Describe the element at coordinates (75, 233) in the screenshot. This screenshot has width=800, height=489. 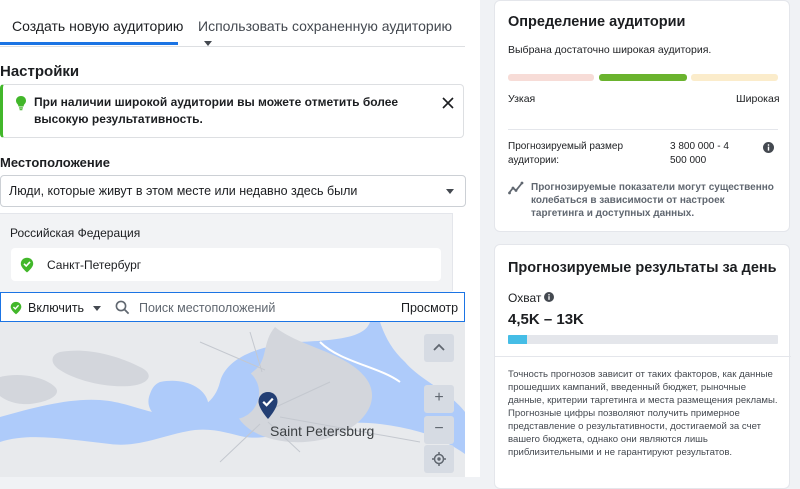
I see `country-heading: Российская Федерация` at that location.